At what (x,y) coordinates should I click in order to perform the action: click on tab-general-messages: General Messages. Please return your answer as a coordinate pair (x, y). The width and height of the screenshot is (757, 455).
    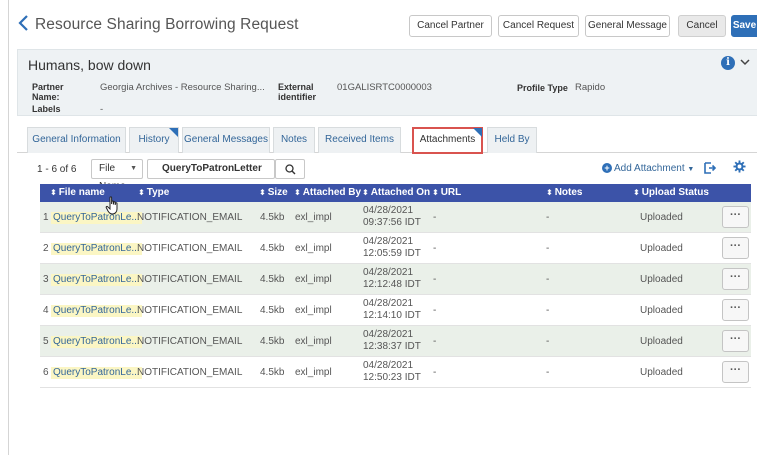
    Looking at the image, I should click on (226, 140).